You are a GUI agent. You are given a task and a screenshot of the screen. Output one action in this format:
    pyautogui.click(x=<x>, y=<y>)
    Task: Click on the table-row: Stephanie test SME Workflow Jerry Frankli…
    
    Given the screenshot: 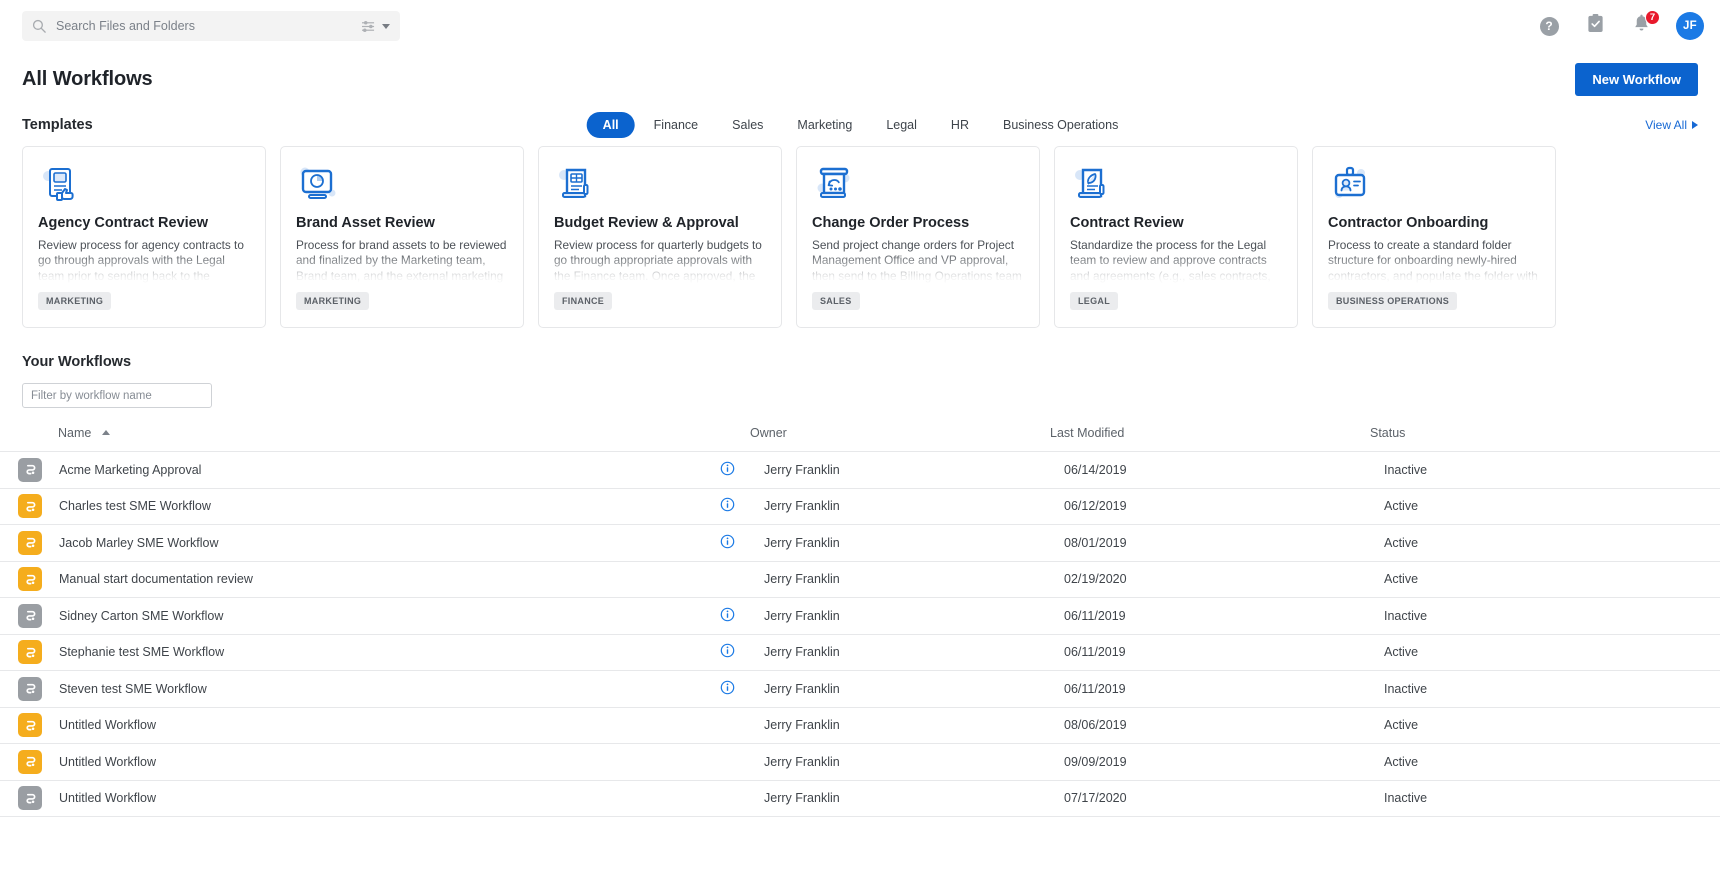 What is the action you would take?
    pyautogui.click(x=860, y=652)
    